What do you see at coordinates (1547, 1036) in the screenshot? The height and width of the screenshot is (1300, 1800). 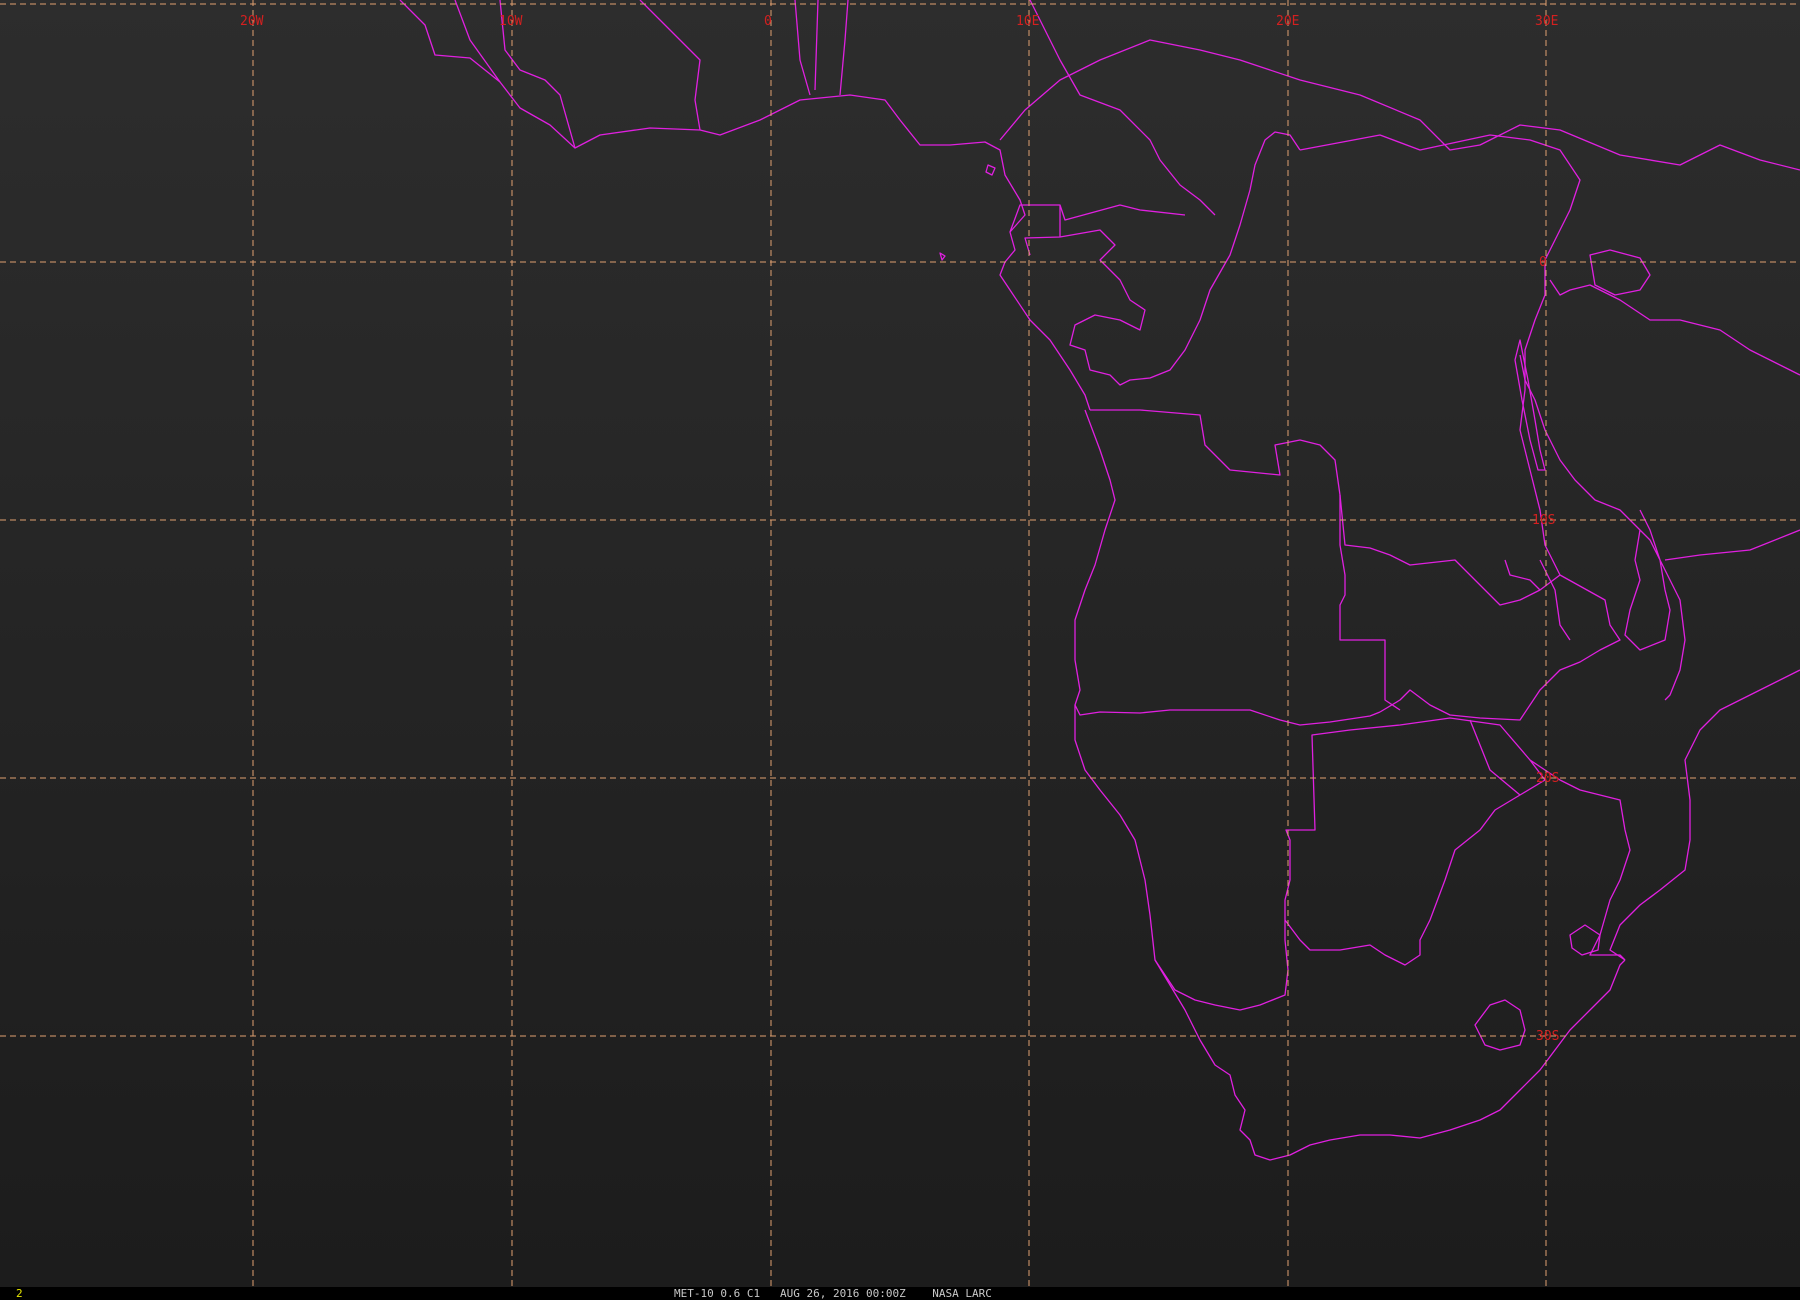 I see `lat-label: 30S` at bounding box center [1547, 1036].